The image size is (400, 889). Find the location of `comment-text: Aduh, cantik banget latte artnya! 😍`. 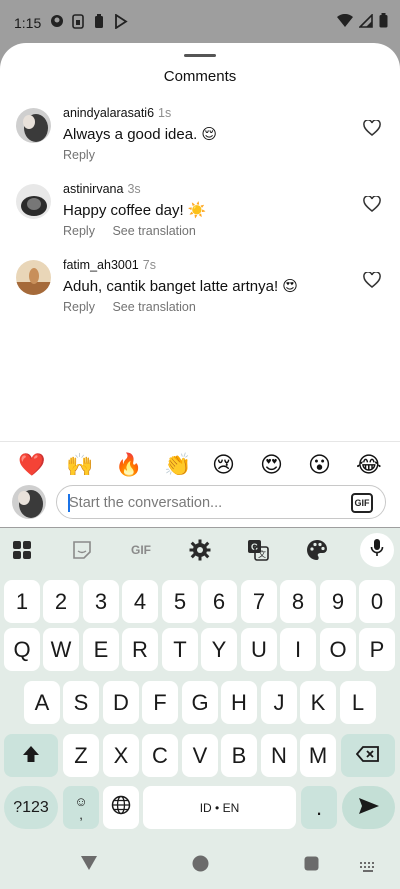

comment-text: Aduh, cantik banget latte artnya! 😍 is located at coordinates (180, 286).